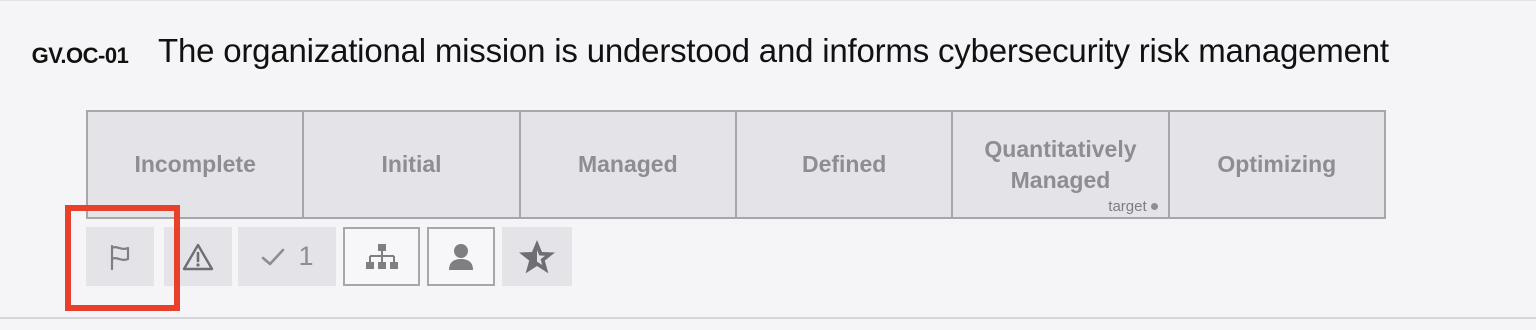  What do you see at coordinates (306, 256) in the screenshot?
I see `tasks-count: 1` at bounding box center [306, 256].